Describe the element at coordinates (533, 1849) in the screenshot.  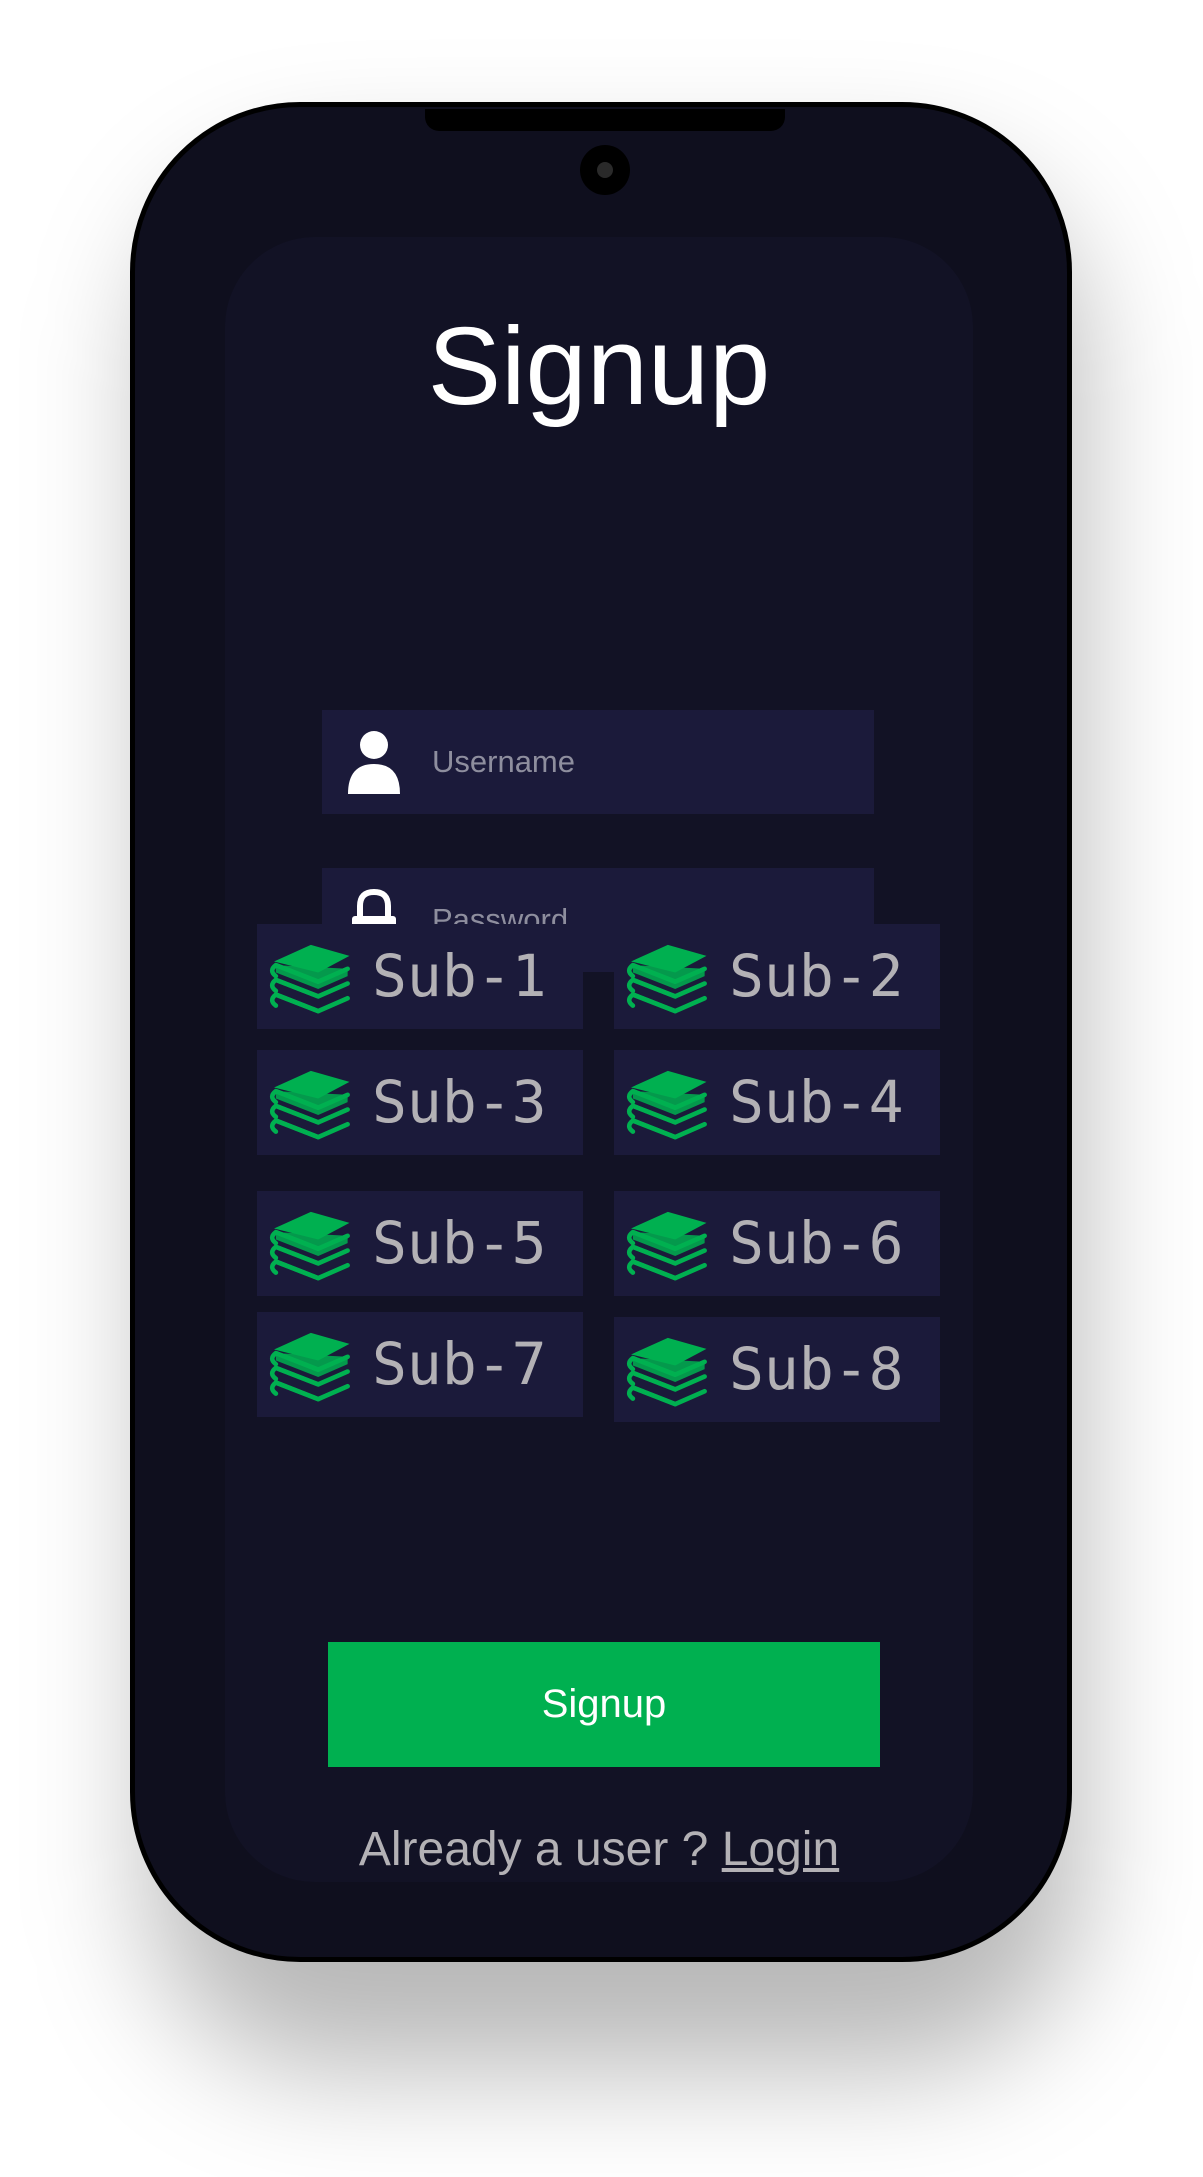
I see `login-prompt-text: Already a user ?` at that location.